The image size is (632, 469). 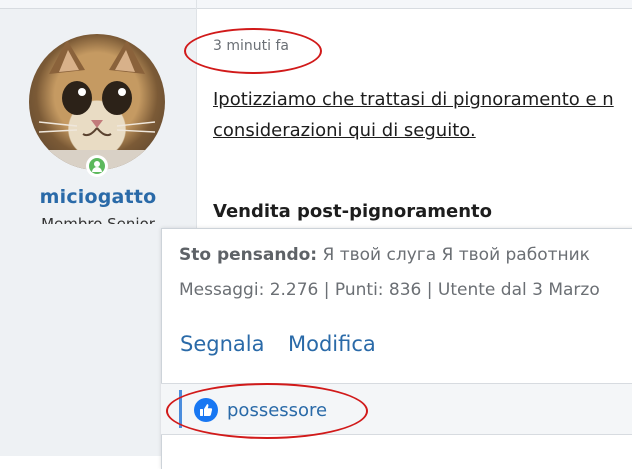 What do you see at coordinates (98, 197) in the screenshot?
I see `author-username: miciogatto` at bounding box center [98, 197].